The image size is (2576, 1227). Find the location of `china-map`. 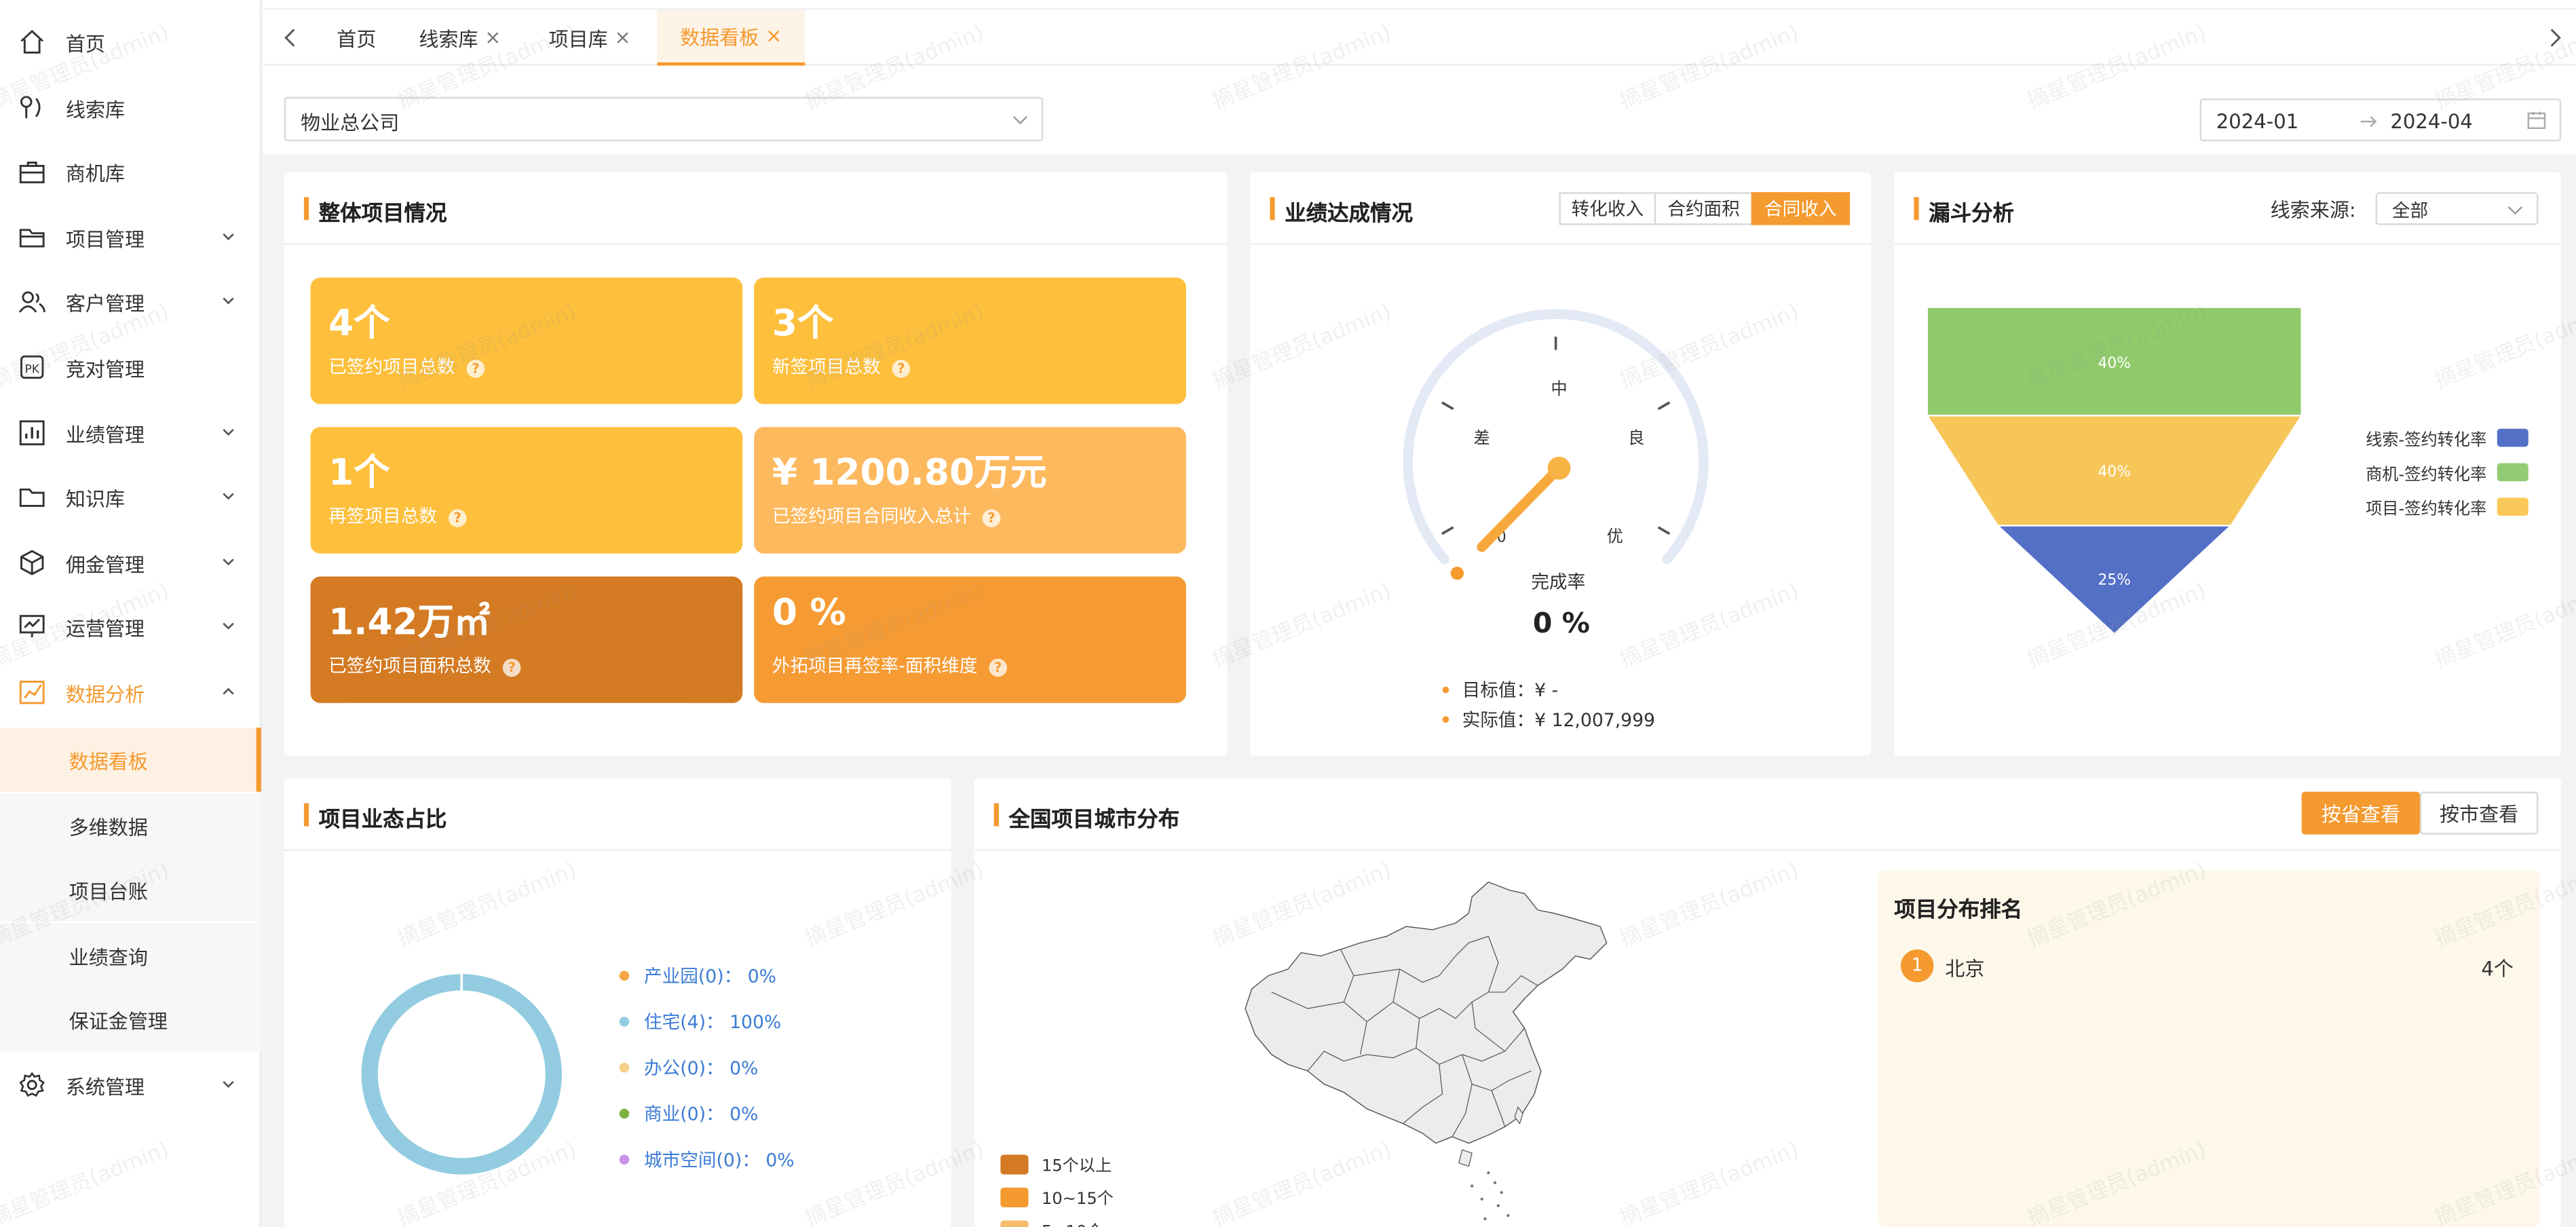

china-map is located at coordinates (1427, 1052).